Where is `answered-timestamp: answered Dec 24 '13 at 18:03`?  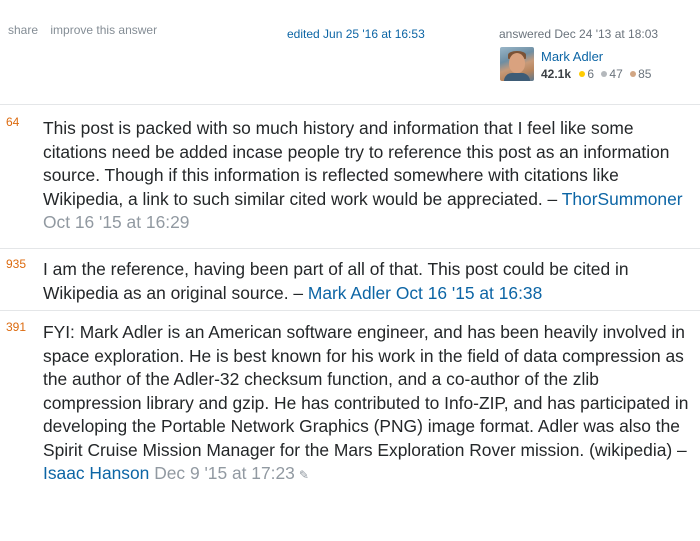 answered-timestamp: answered Dec 24 '13 at 18:03 is located at coordinates (579, 34).